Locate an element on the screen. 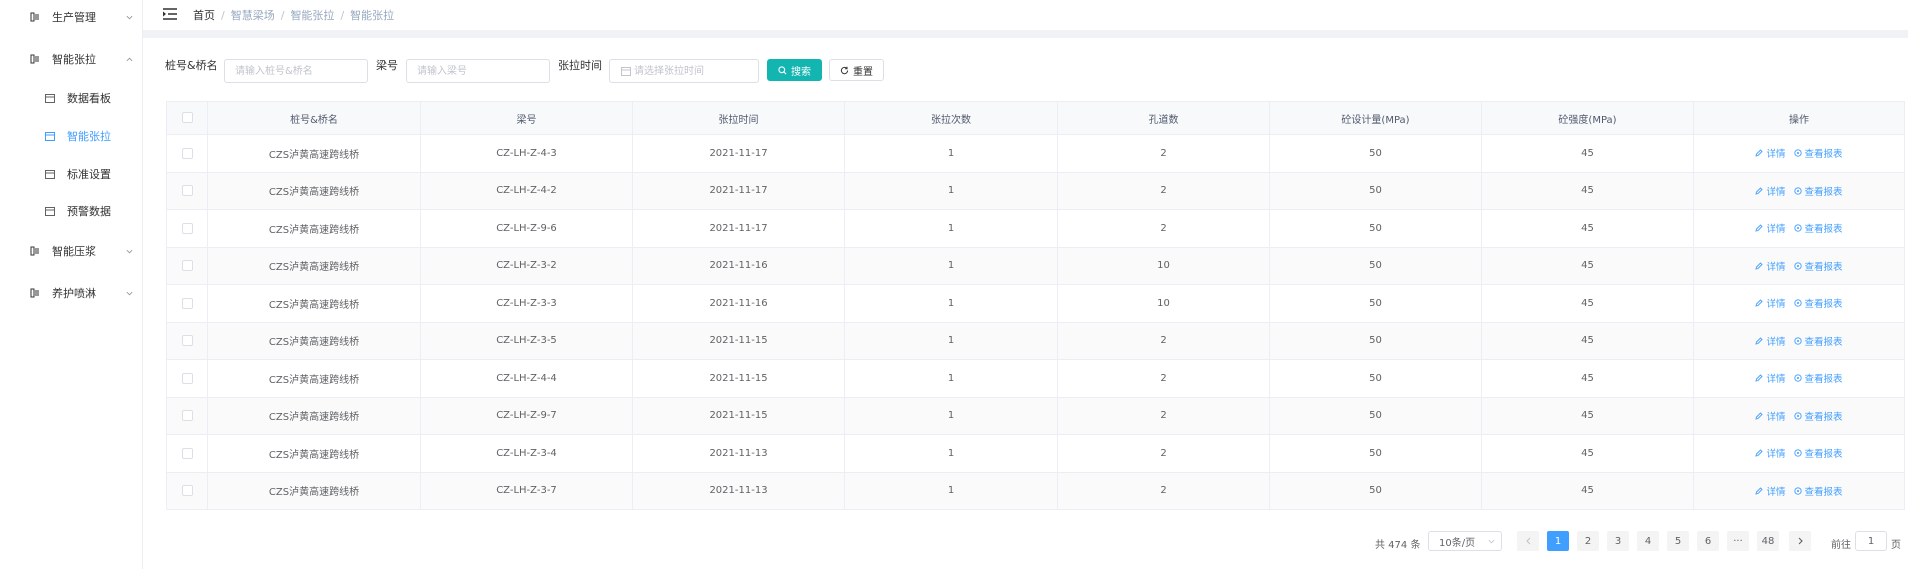 This screenshot has width=1908, height=569. search-icon is located at coordinates (782, 69).